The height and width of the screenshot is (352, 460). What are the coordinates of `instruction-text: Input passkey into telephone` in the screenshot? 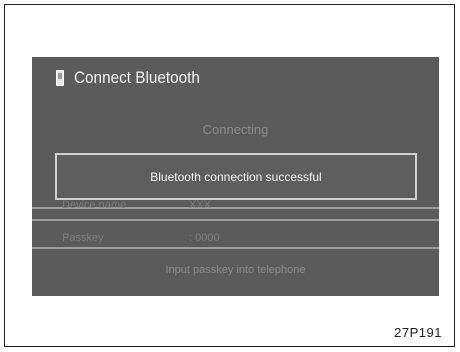 It's located at (235, 270).